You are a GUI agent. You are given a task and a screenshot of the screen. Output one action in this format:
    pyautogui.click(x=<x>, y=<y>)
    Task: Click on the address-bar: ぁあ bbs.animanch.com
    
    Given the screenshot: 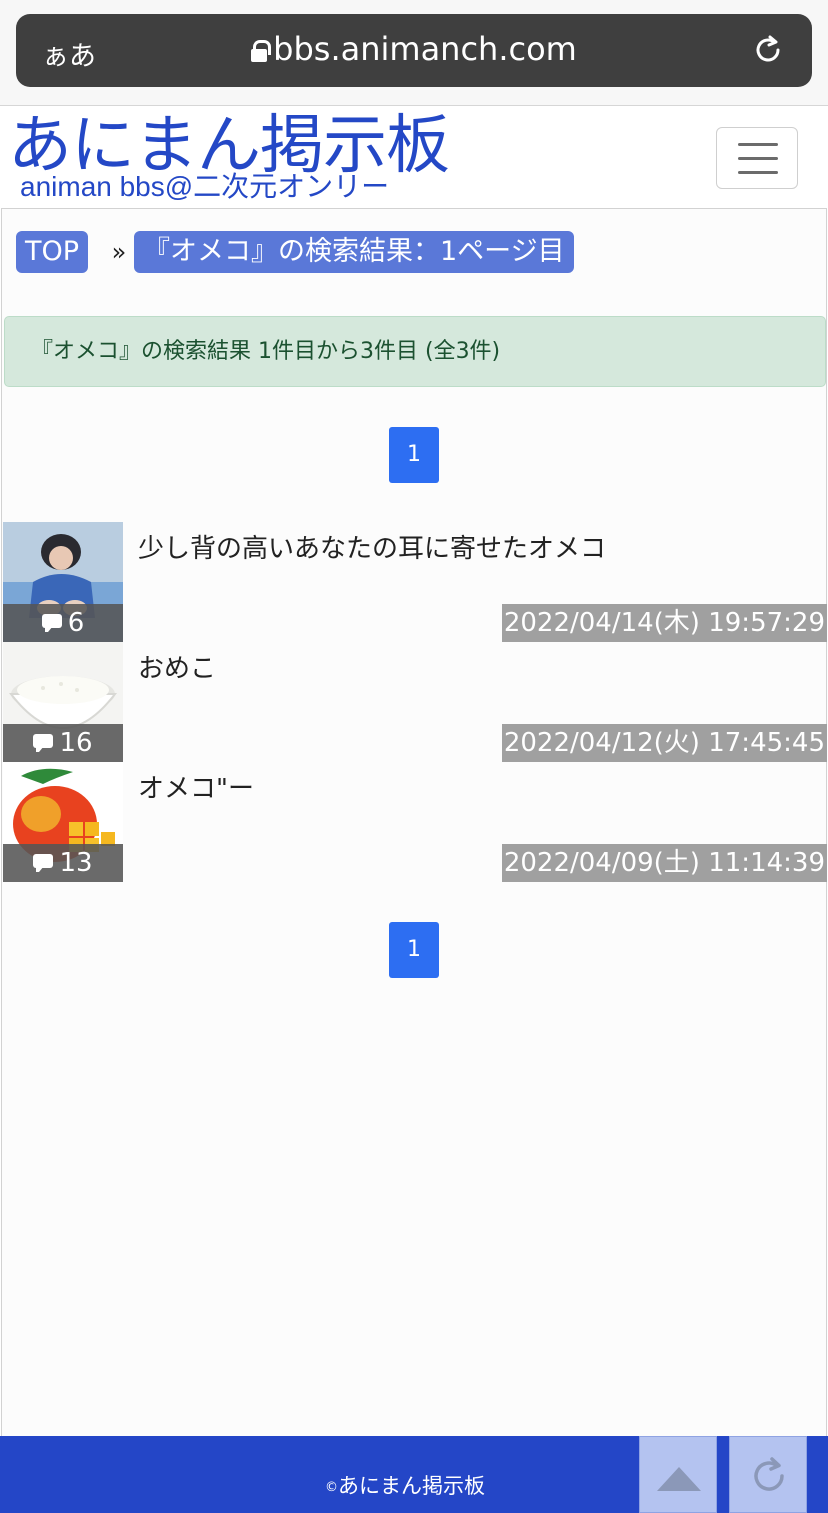 What is the action you would take?
    pyautogui.click(x=414, y=50)
    